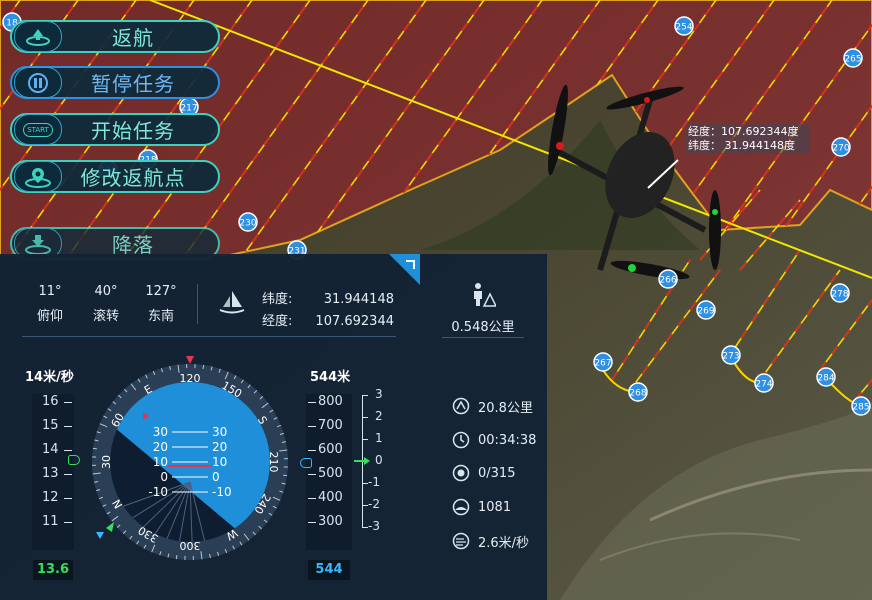 This screenshot has width=872, height=600. I want to click on compass-label: 300, so click(190, 545).